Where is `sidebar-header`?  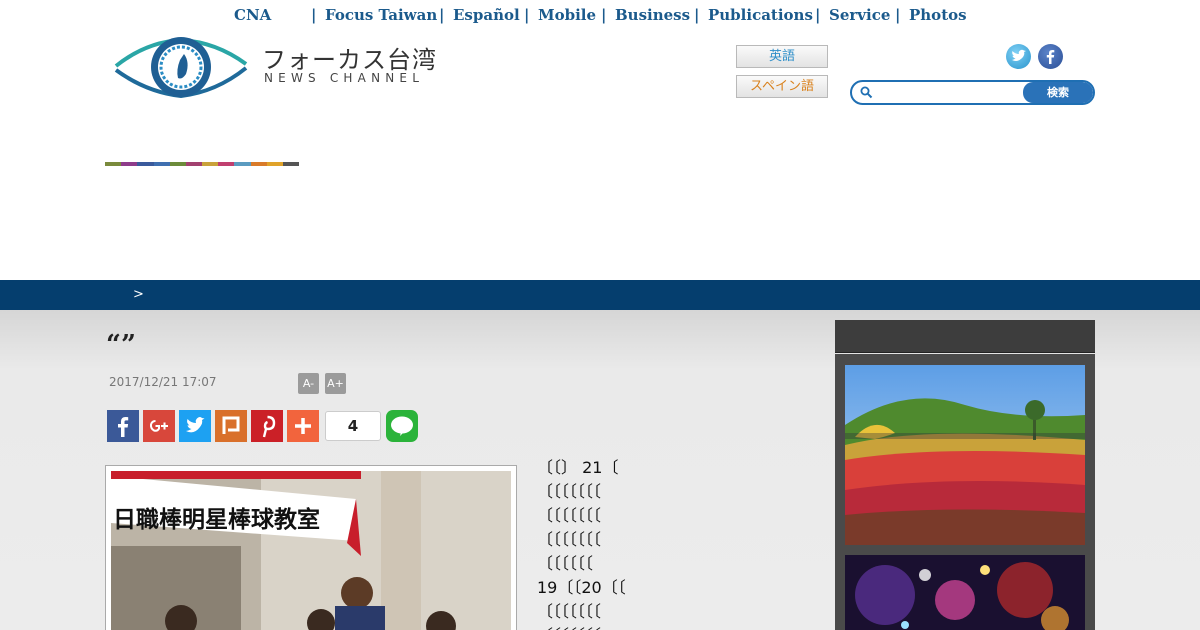 sidebar-header is located at coordinates (965, 336).